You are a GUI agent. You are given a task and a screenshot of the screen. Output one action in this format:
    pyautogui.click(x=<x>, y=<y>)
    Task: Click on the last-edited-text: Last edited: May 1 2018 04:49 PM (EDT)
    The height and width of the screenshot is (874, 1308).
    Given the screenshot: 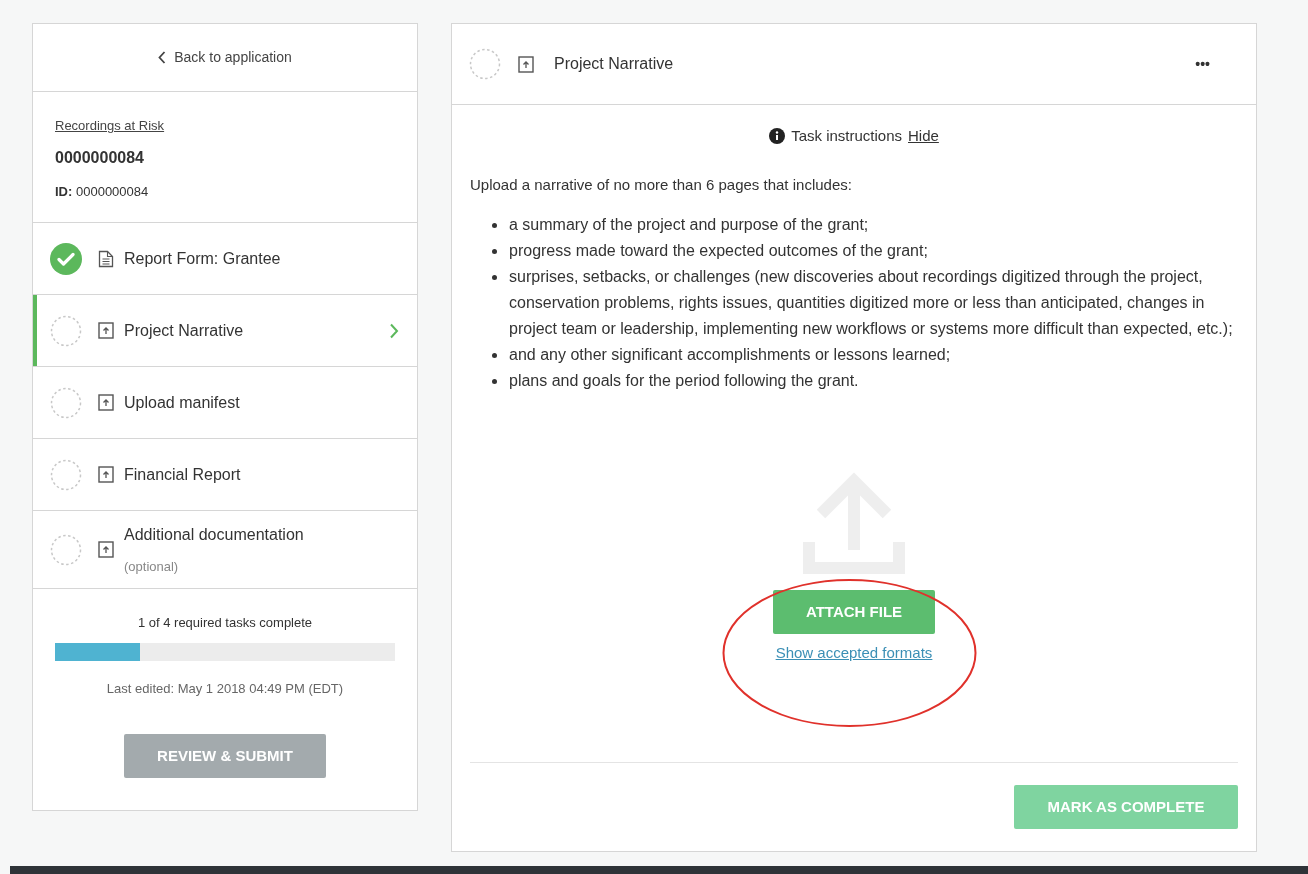 What is the action you would take?
    pyautogui.click(x=225, y=688)
    